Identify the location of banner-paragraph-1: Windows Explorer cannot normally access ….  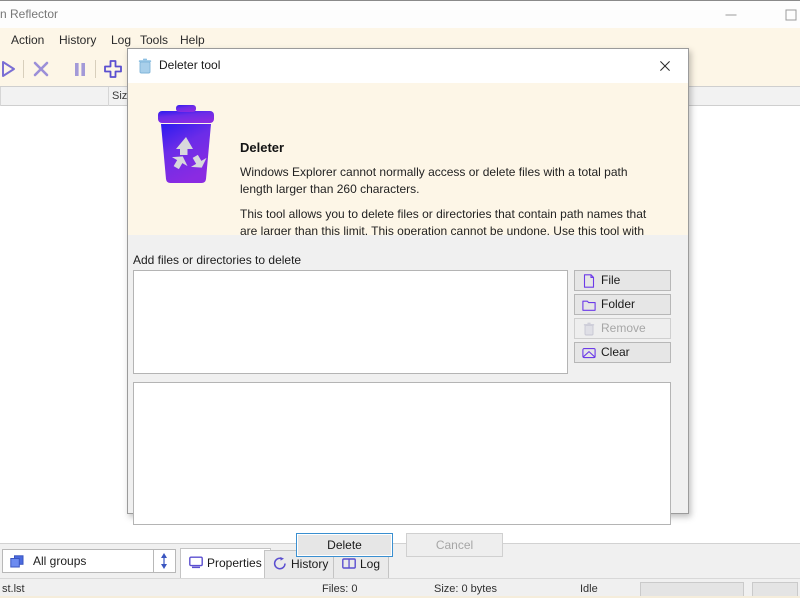
(434, 180).